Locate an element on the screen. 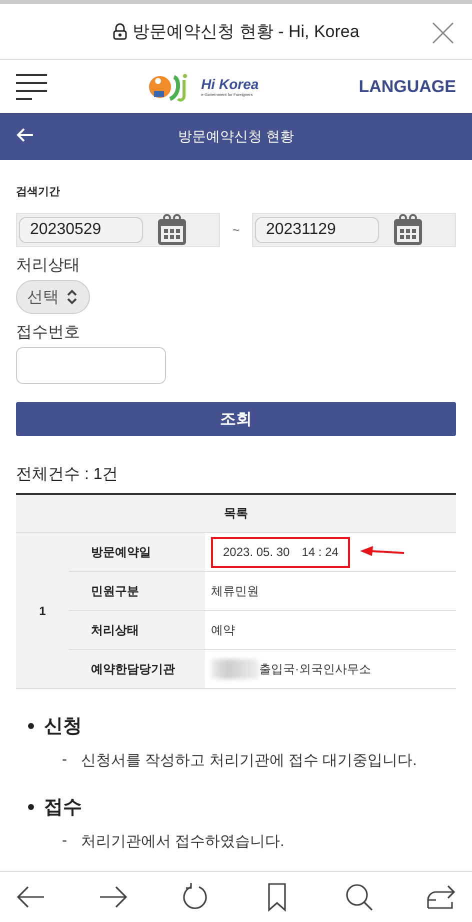  status-description: 신청서를 작성하고 처리기관에 접수 대기중입니다. is located at coordinates (249, 760).